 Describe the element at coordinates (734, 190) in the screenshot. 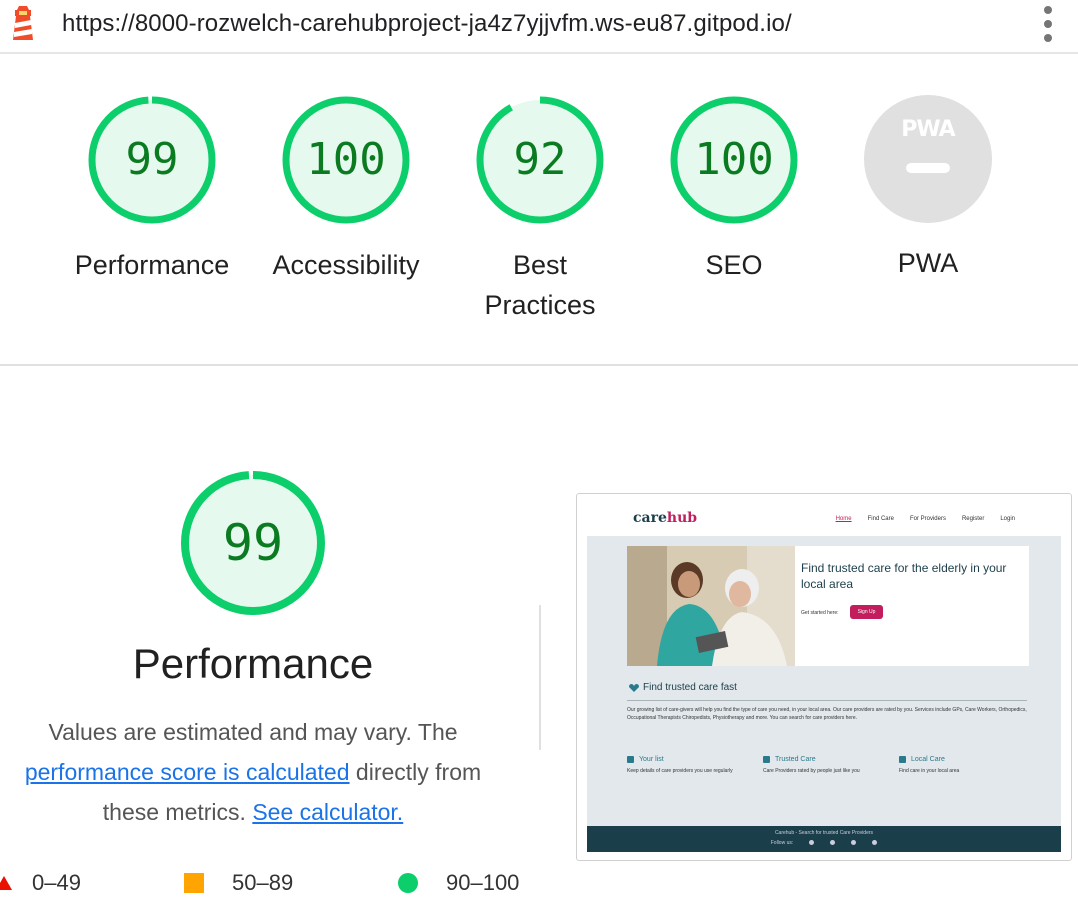

I see `gauge-seo: 100 SEO` at that location.